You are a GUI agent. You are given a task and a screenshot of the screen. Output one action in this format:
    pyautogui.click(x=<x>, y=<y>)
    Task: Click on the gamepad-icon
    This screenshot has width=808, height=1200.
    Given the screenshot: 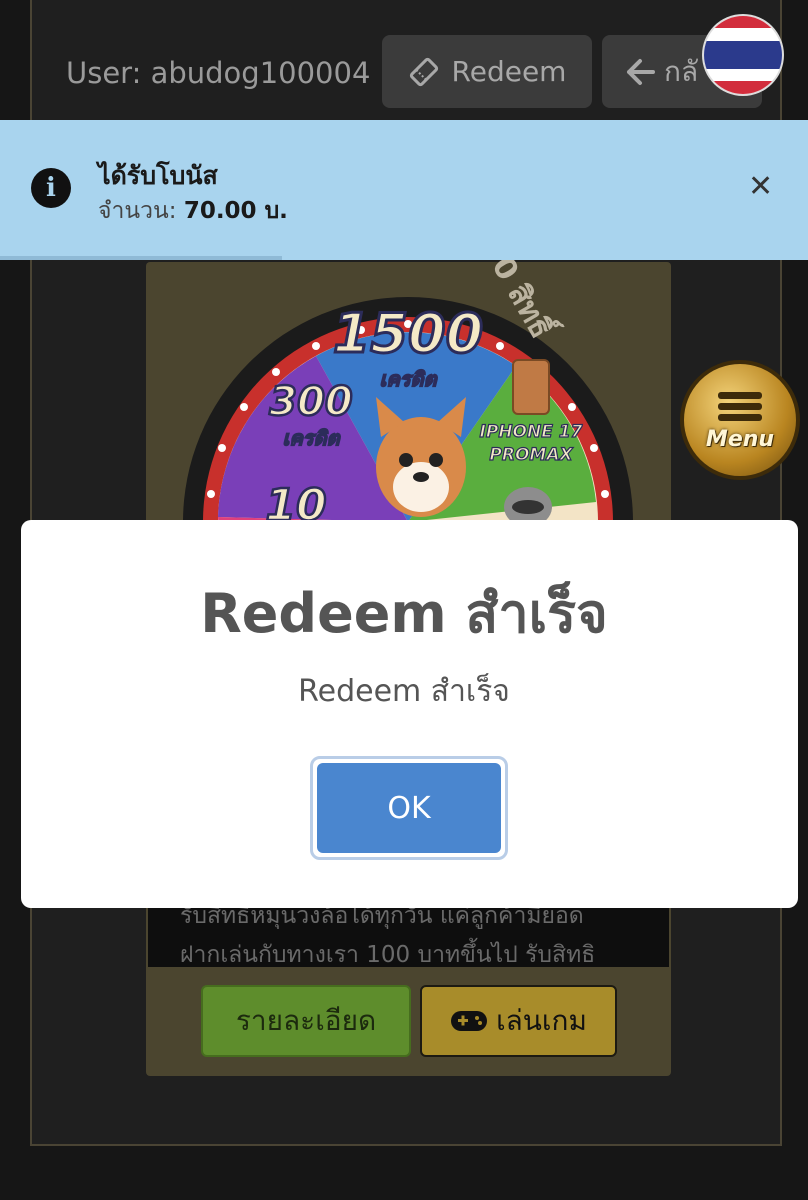 What is the action you would take?
    pyautogui.click(x=469, y=1021)
    